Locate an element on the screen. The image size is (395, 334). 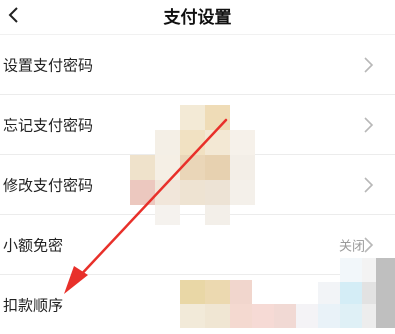
page-title: 支付设置 is located at coordinates (197, 18).